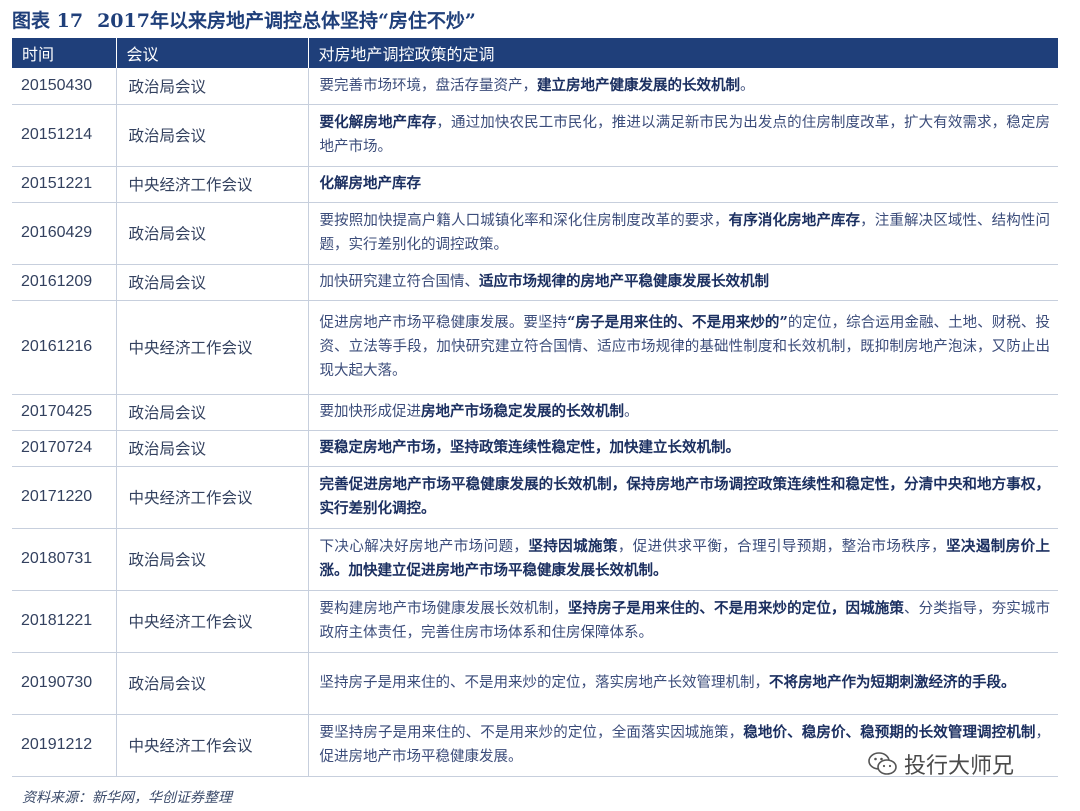  What do you see at coordinates (370, 183) in the screenshot?
I see `policy-highlight: 化解房地产库存` at bounding box center [370, 183].